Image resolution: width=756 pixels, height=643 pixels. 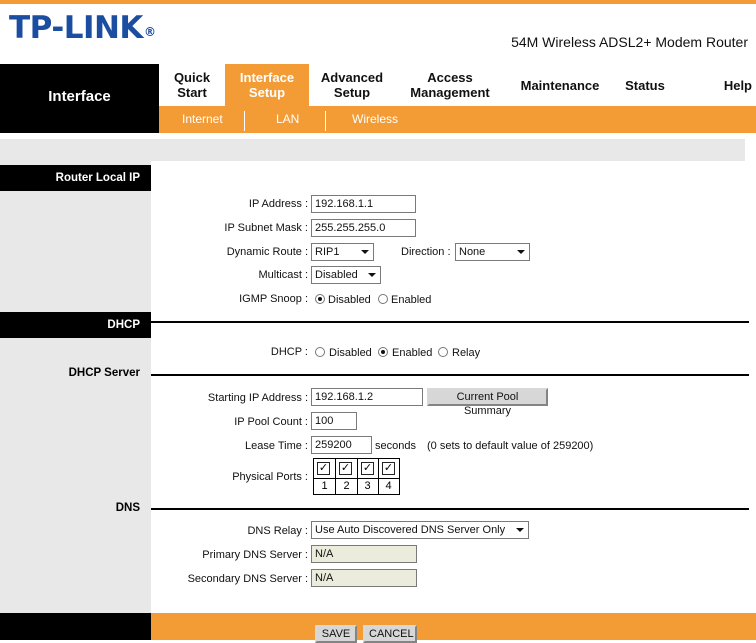 I want to click on direction-label: Direction :, so click(x=426, y=252).